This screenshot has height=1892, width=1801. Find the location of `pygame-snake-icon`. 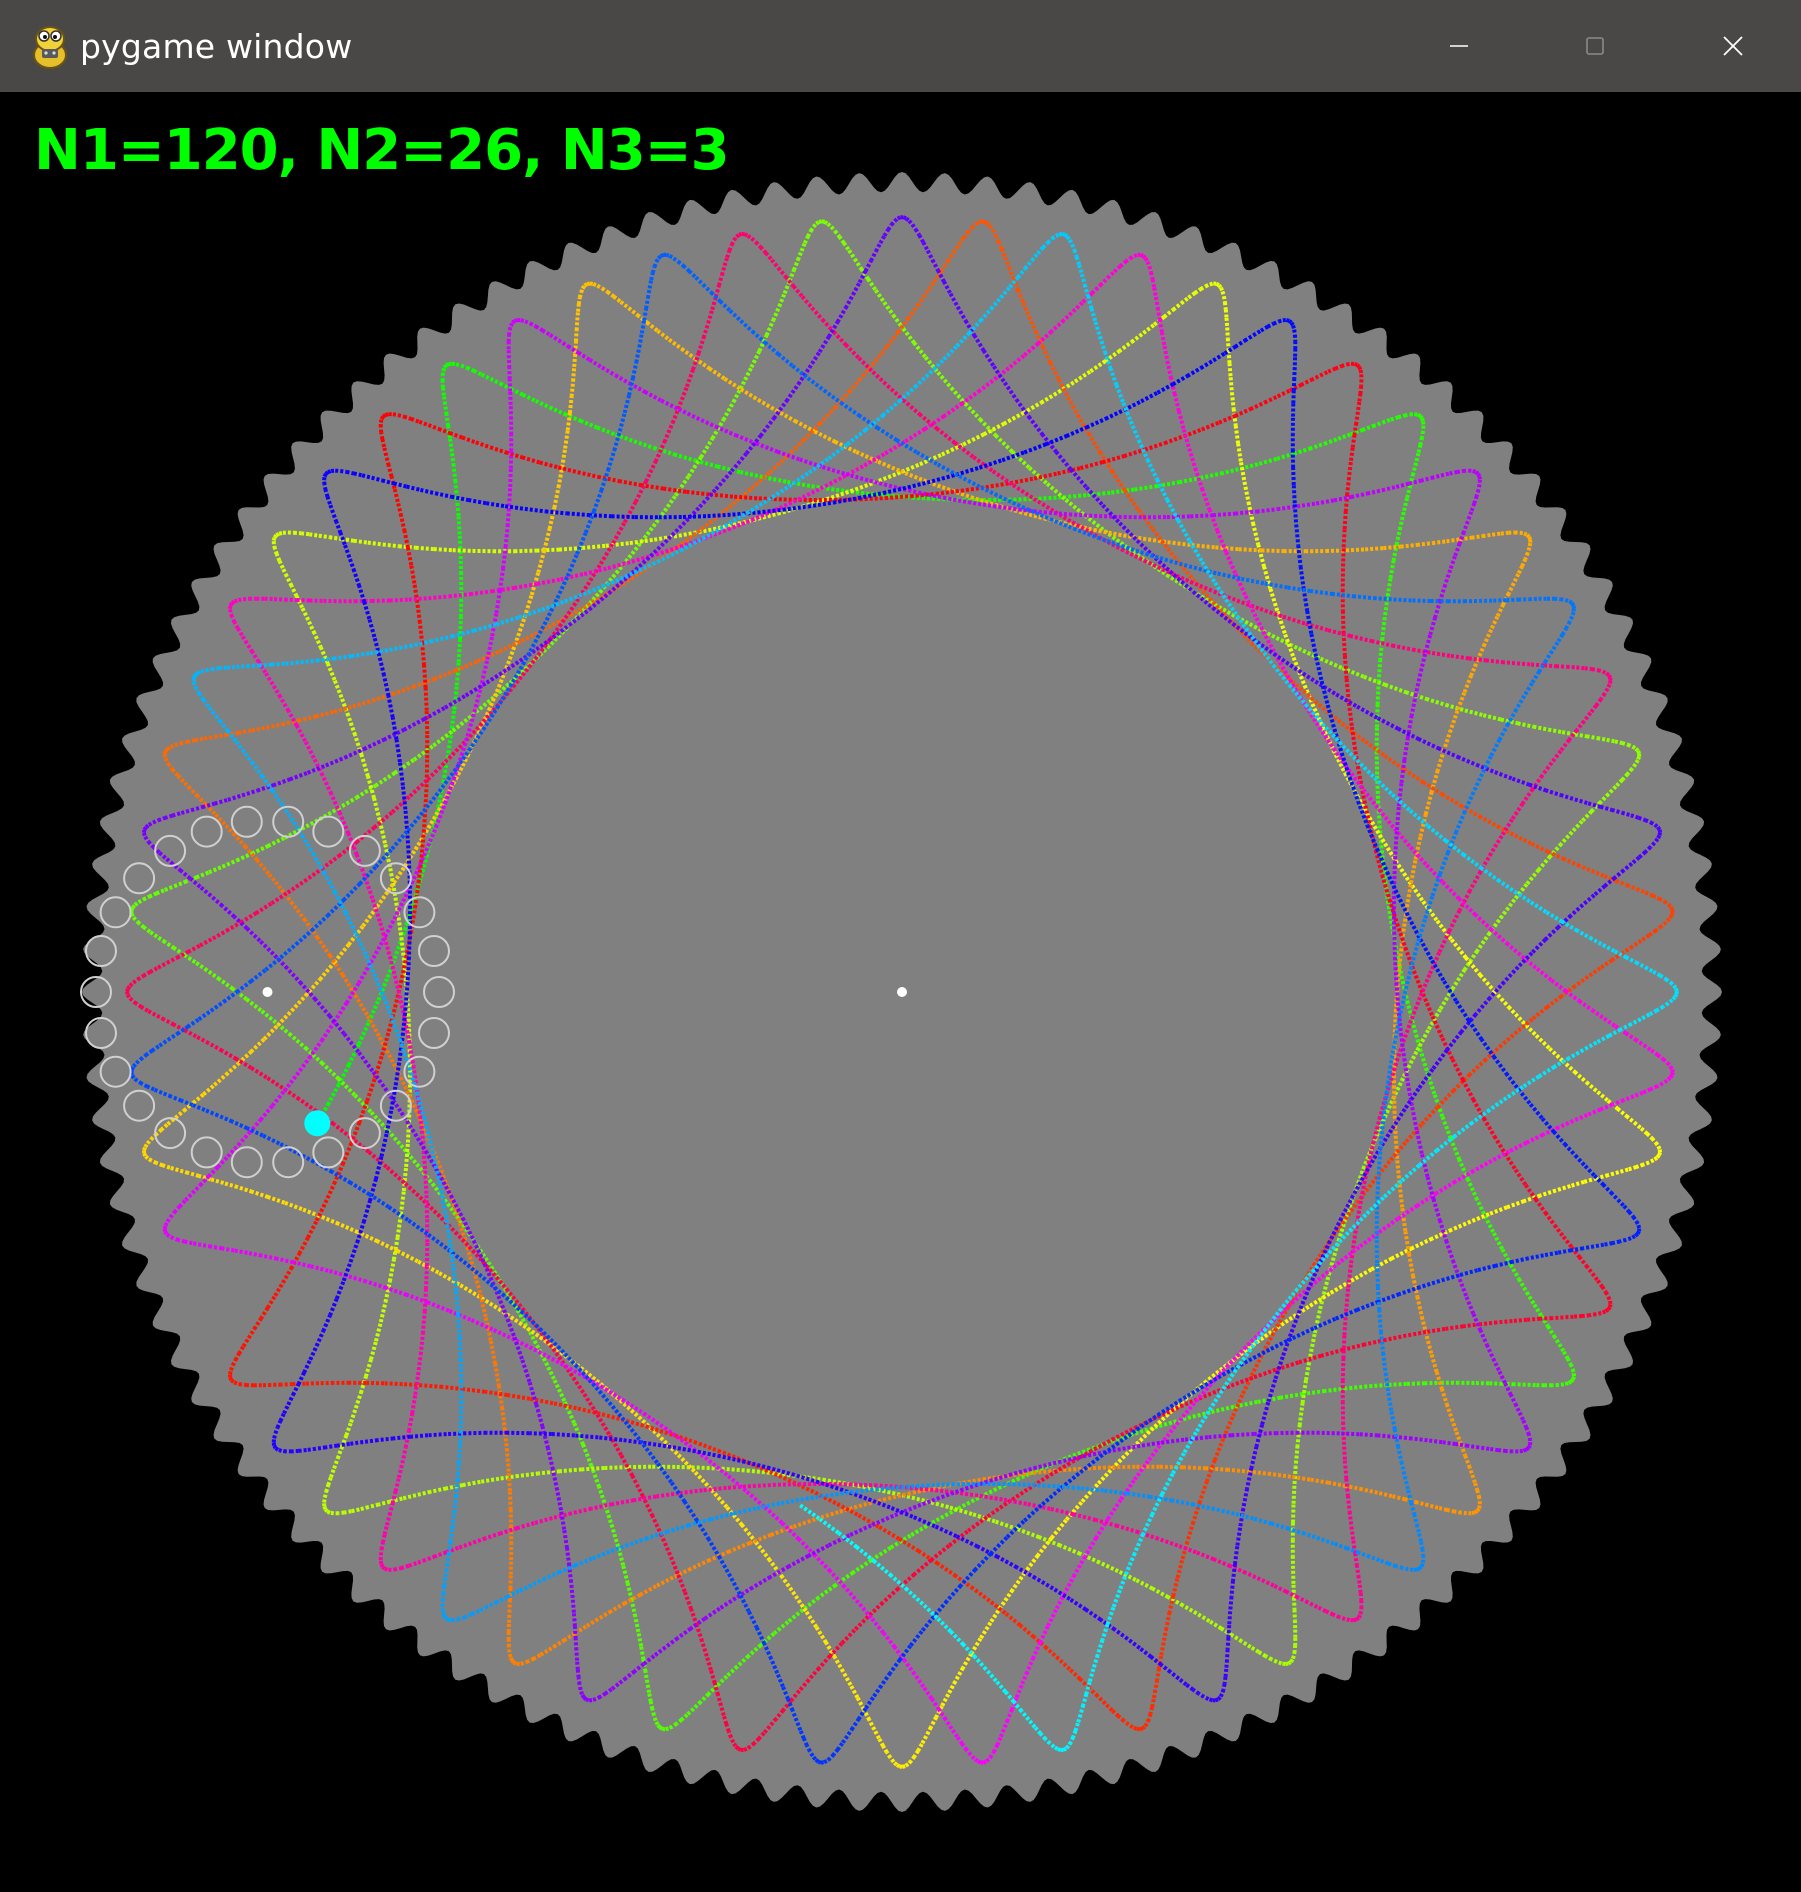

pygame-snake-icon is located at coordinates (50, 47).